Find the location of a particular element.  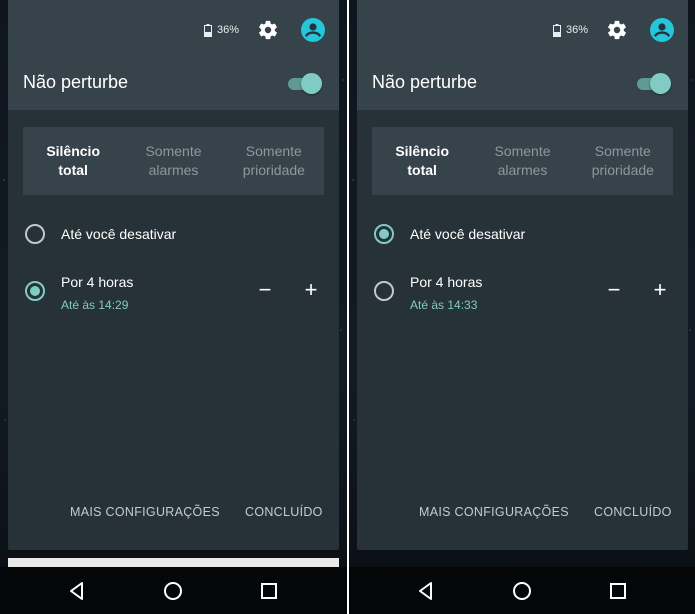

scroll-indicator is located at coordinates (173, 562).